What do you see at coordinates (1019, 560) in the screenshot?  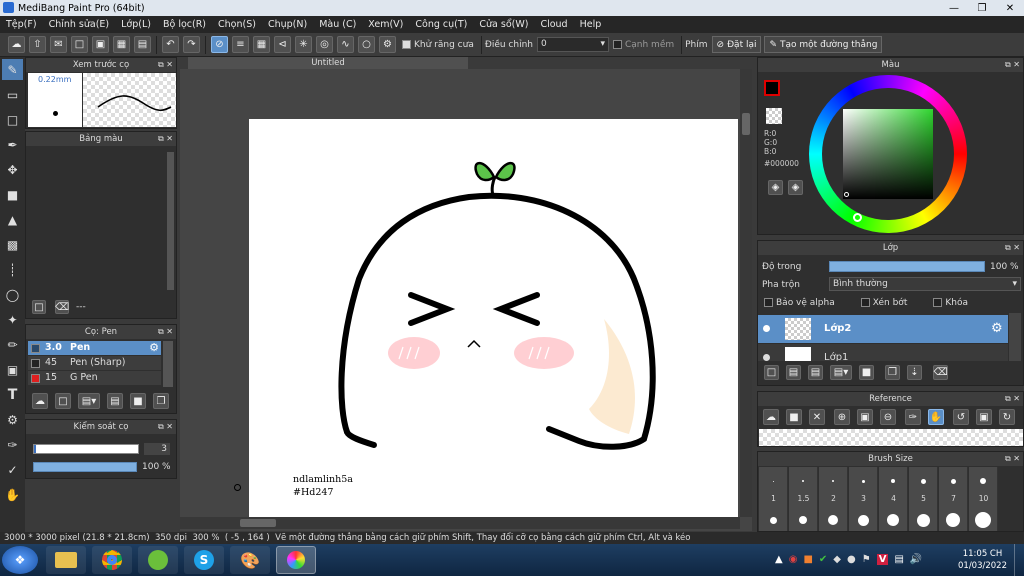 I see `show-desktop-button` at bounding box center [1019, 560].